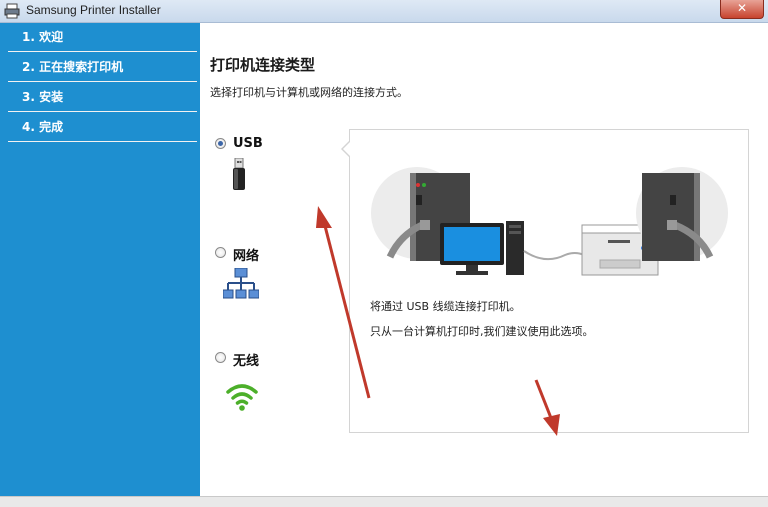  Describe the element at coordinates (347, 149) in the screenshot. I see `panel-pointer-inner` at that location.